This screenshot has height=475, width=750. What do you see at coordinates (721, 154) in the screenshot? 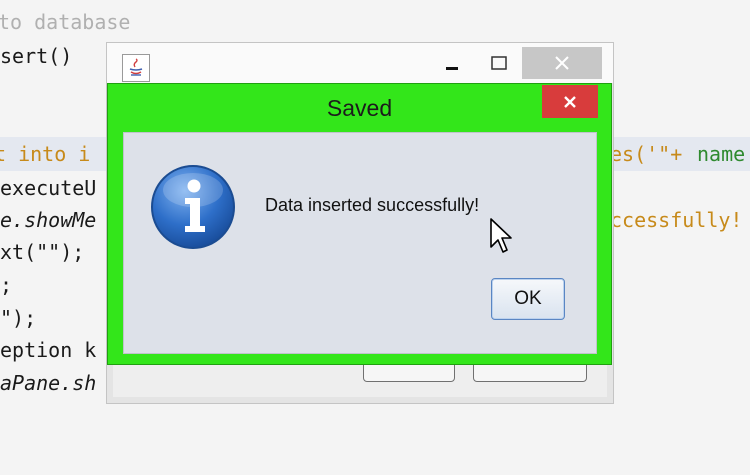
I see `code-line: name` at bounding box center [721, 154].